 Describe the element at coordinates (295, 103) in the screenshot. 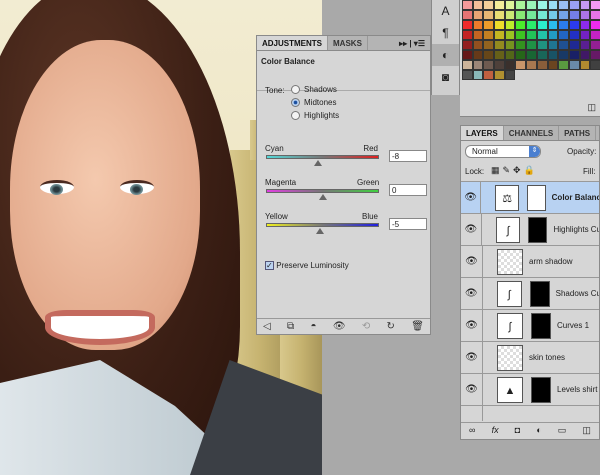

I see `radio-selected-icon` at that location.